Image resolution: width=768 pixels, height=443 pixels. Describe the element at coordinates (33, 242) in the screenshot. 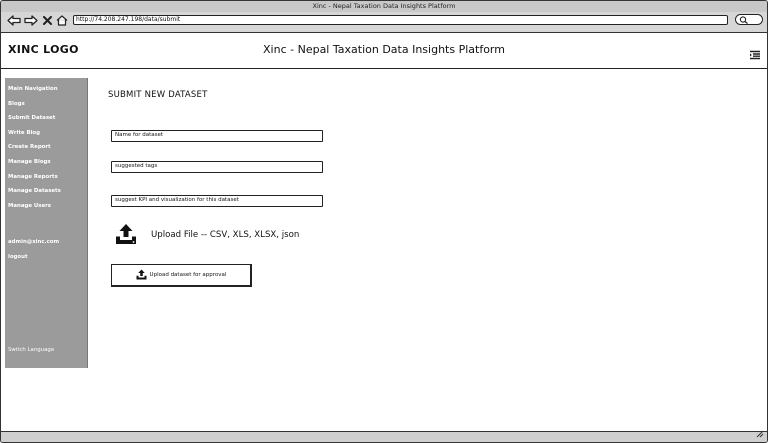

I see `user-email: admin@xinc.com` at that location.